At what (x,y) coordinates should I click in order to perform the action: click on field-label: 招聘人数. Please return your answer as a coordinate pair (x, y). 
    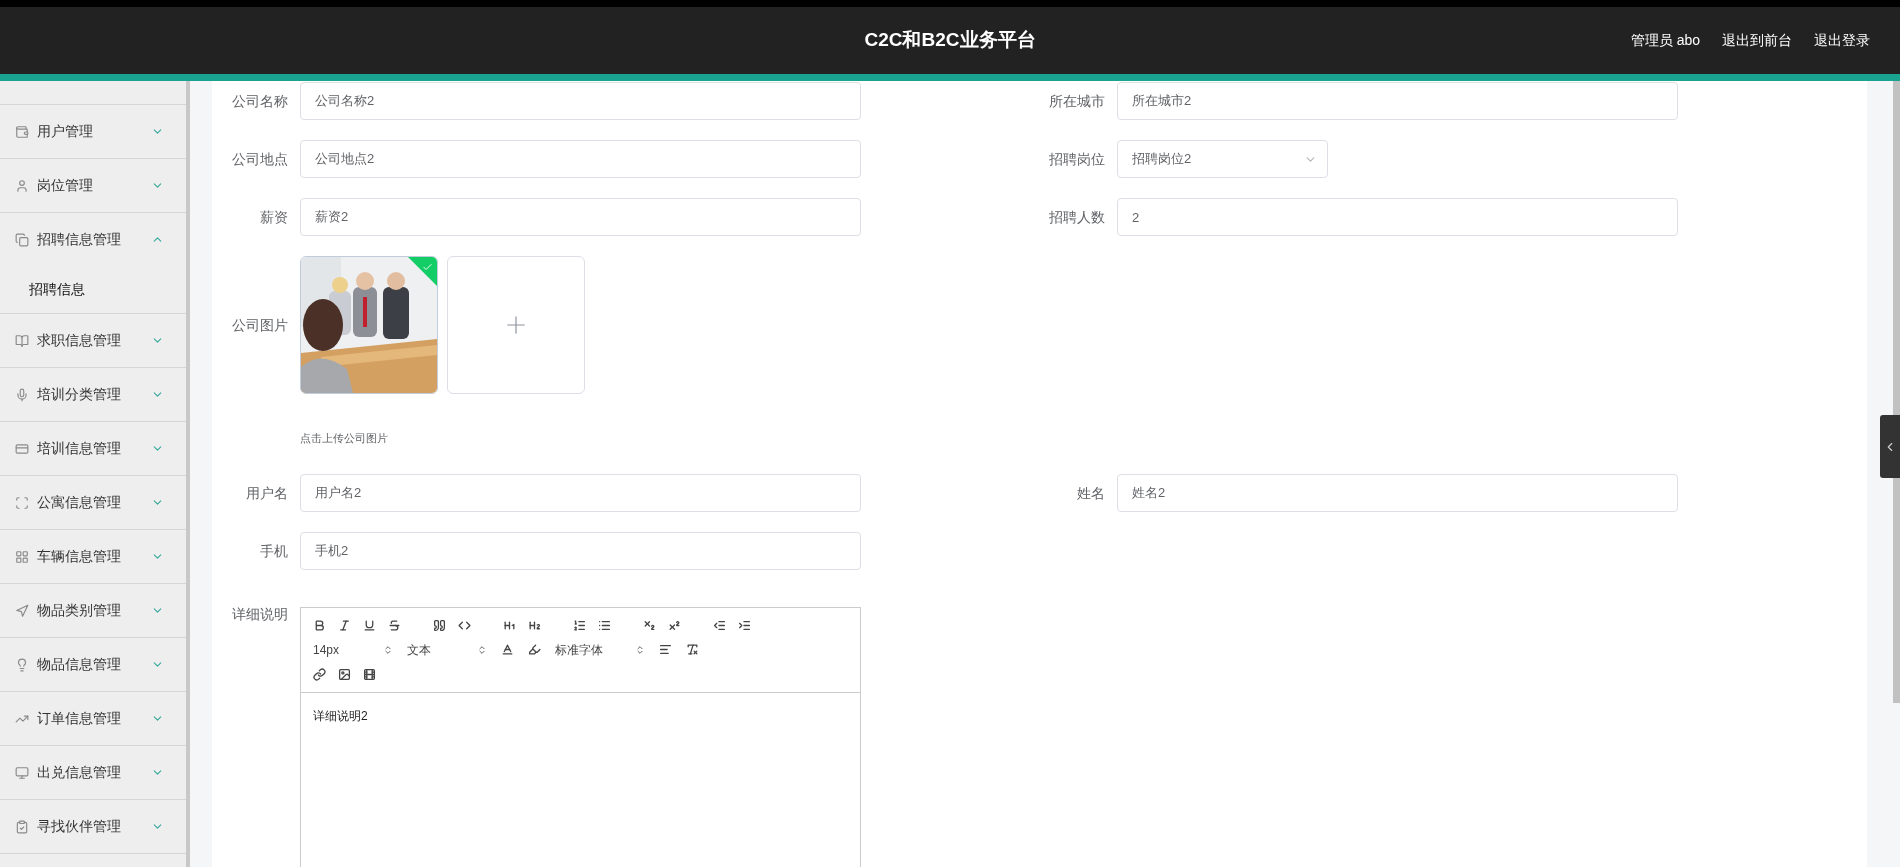
    Looking at the image, I should click on (1076, 217).